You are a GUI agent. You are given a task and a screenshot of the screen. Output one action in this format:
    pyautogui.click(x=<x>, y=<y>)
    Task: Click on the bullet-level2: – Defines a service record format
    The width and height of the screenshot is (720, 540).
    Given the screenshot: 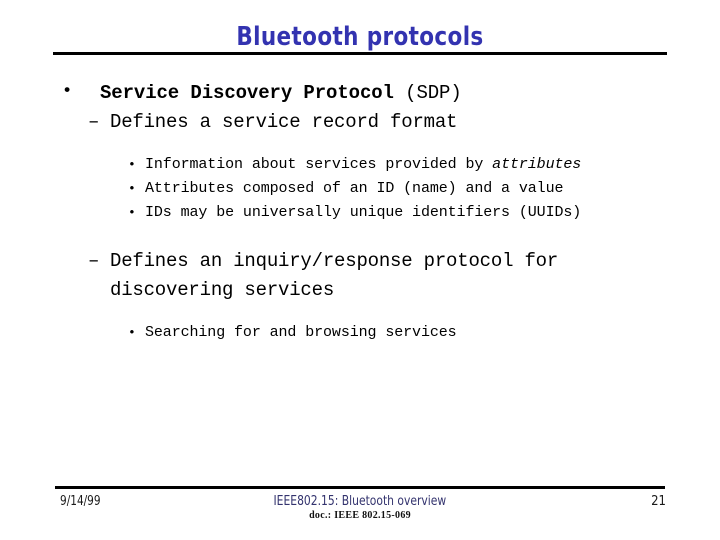 What is the action you would take?
    pyautogui.click(x=360, y=122)
    